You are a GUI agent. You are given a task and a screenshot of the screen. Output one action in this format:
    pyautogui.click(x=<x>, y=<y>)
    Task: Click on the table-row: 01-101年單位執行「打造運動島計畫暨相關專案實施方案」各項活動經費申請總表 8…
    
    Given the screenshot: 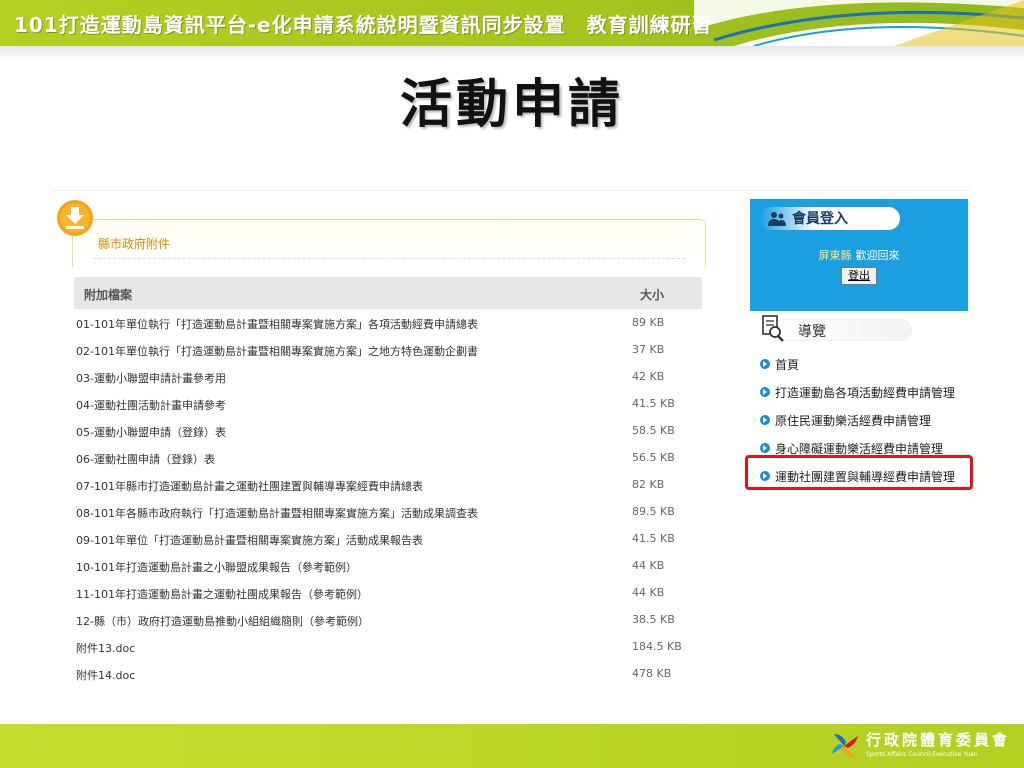 What is the action you would take?
    pyautogui.click(x=394, y=322)
    